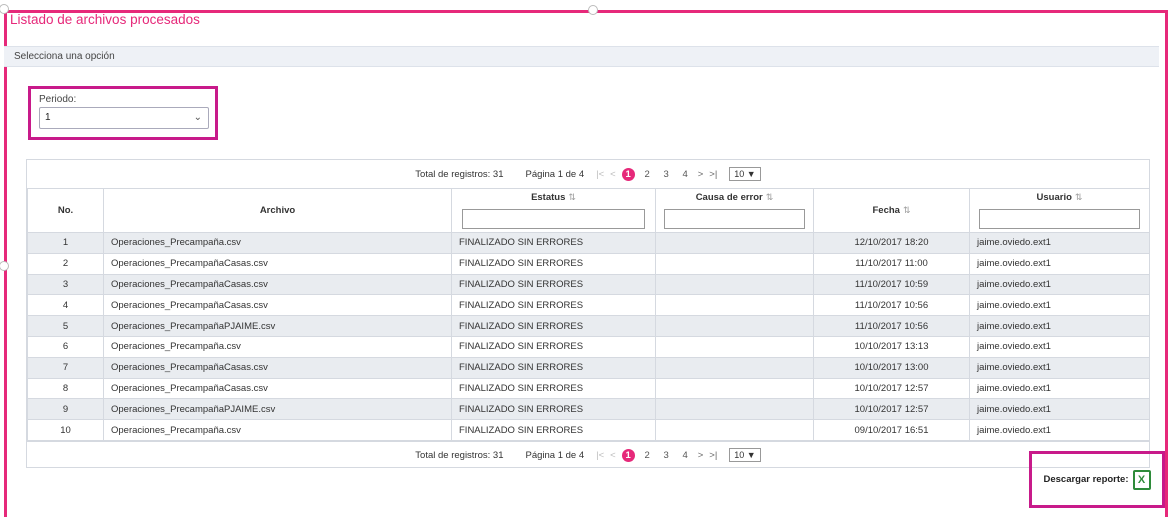 This screenshot has height=517, width=1171. I want to click on table-cell: 2, so click(65, 263).